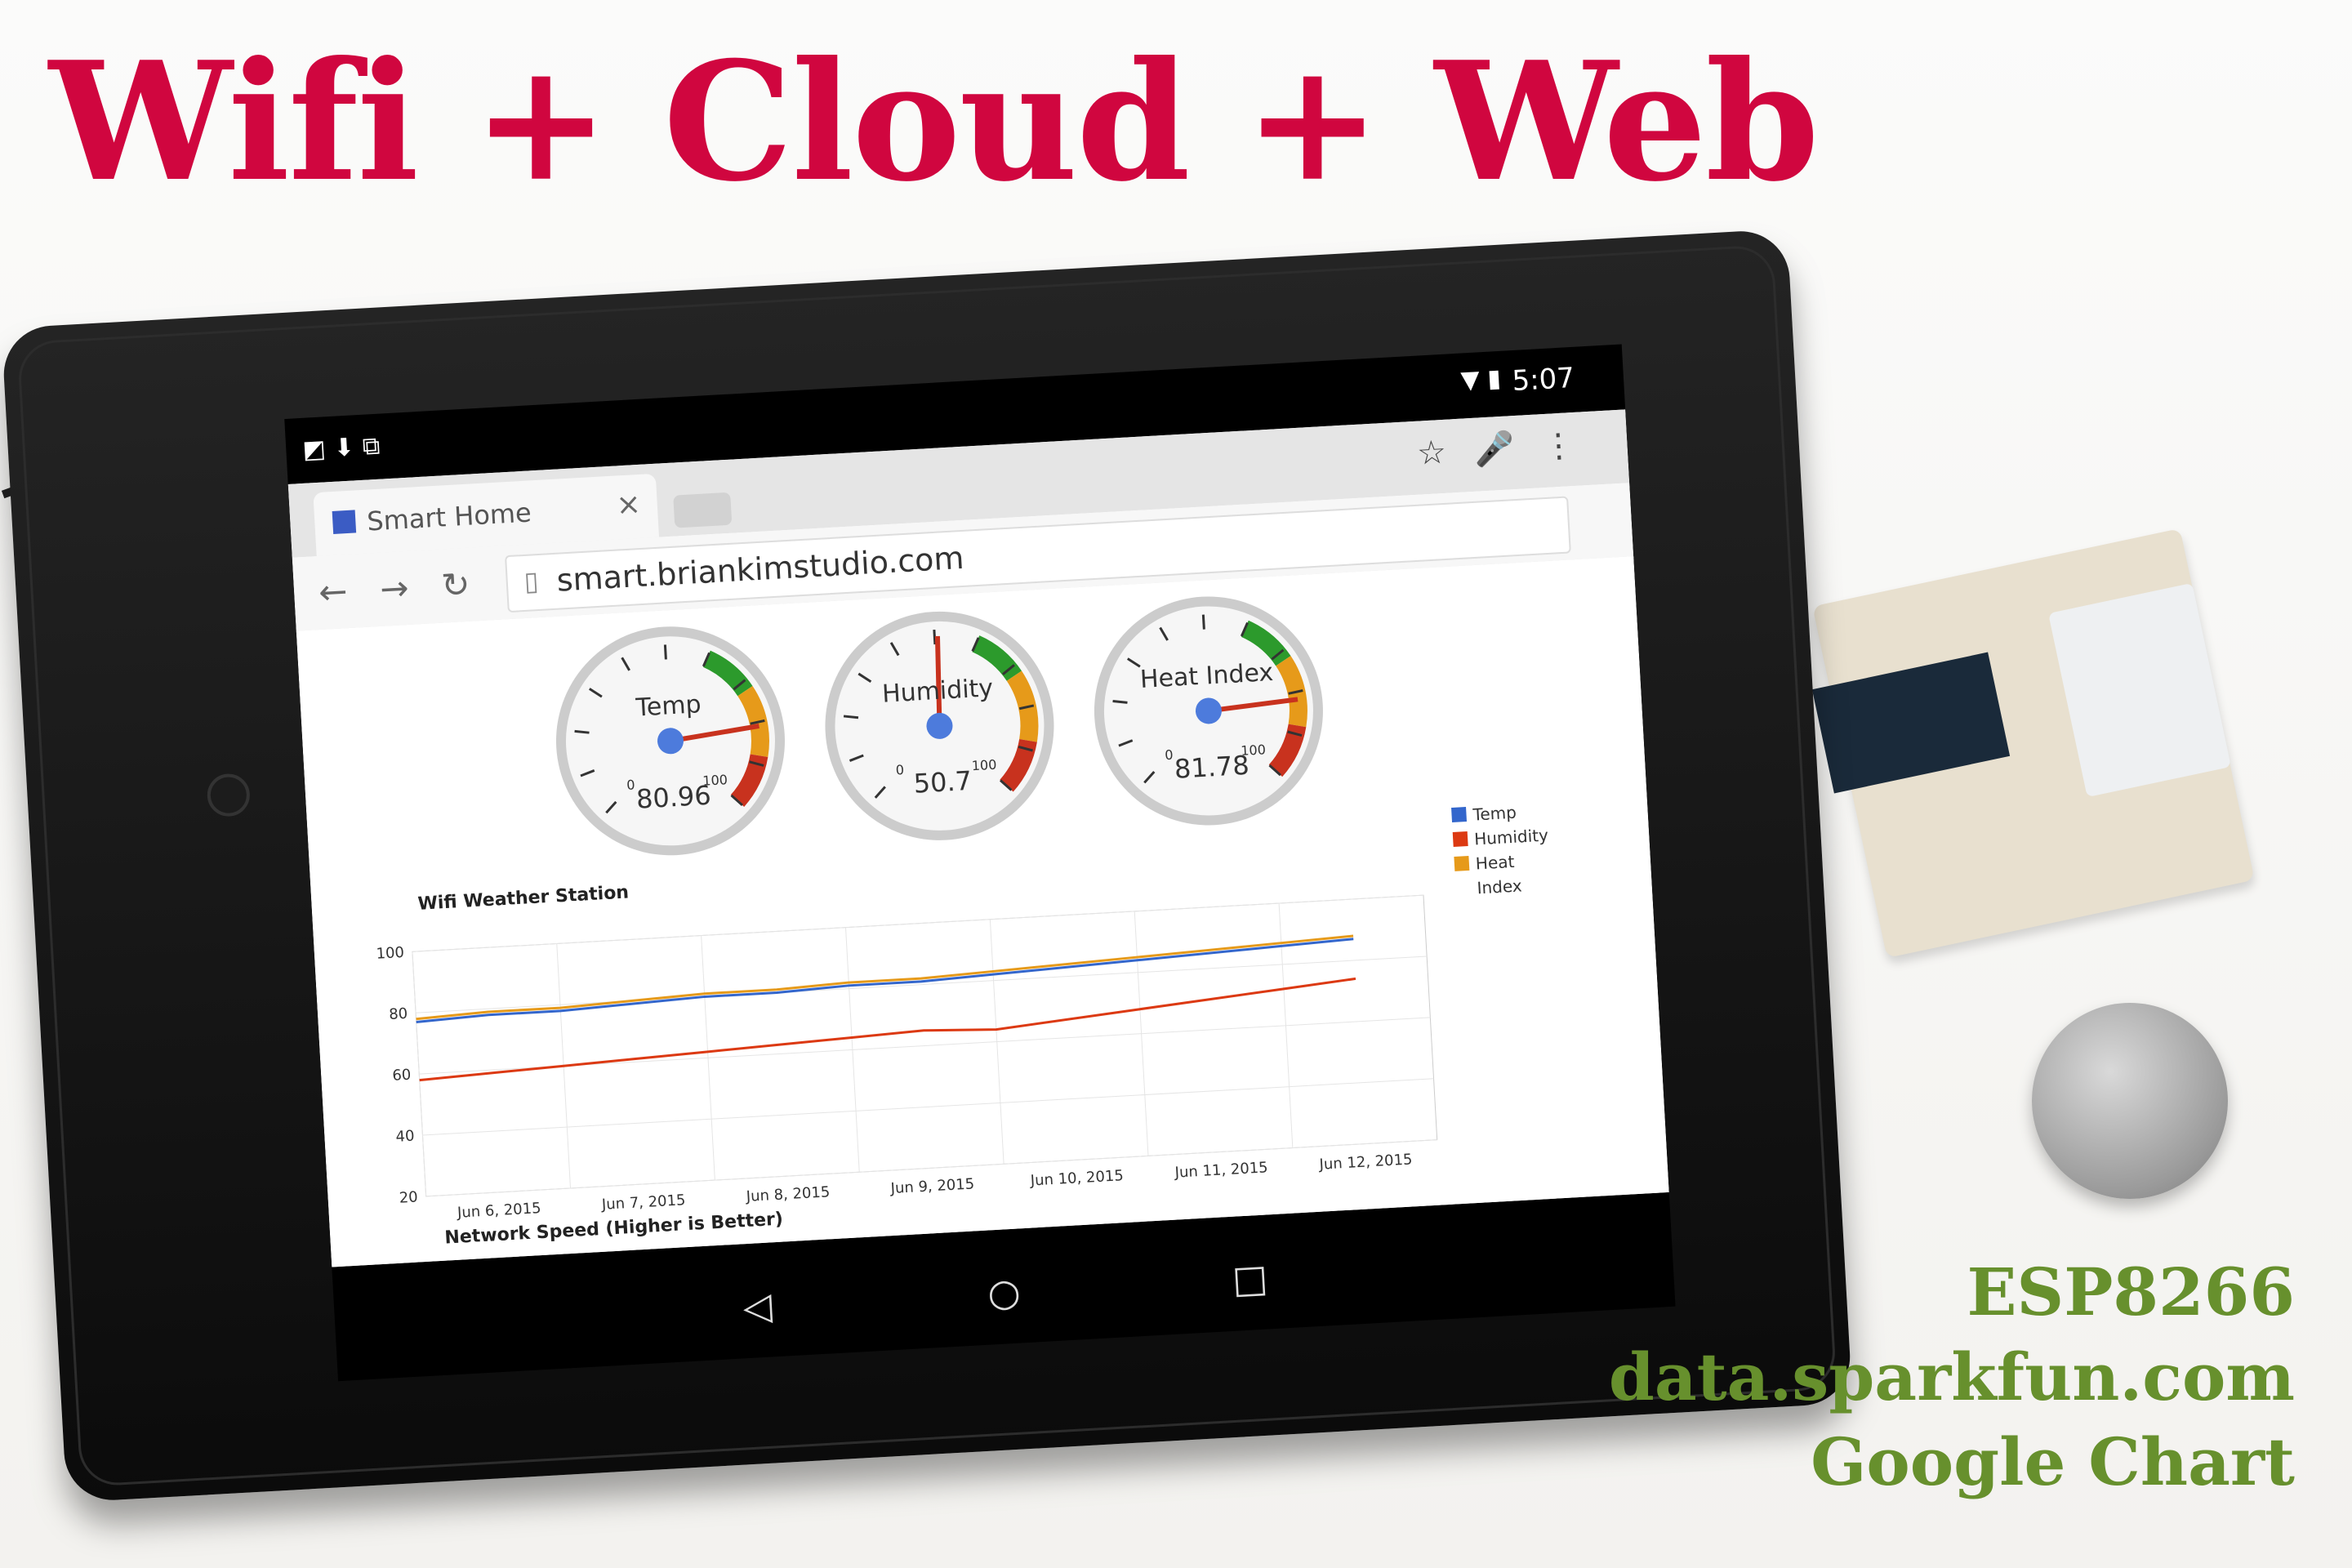 Image resolution: width=2352 pixels, height=1568 pixels. I want to click on y-tick-label: 80, so click(398, 1014).